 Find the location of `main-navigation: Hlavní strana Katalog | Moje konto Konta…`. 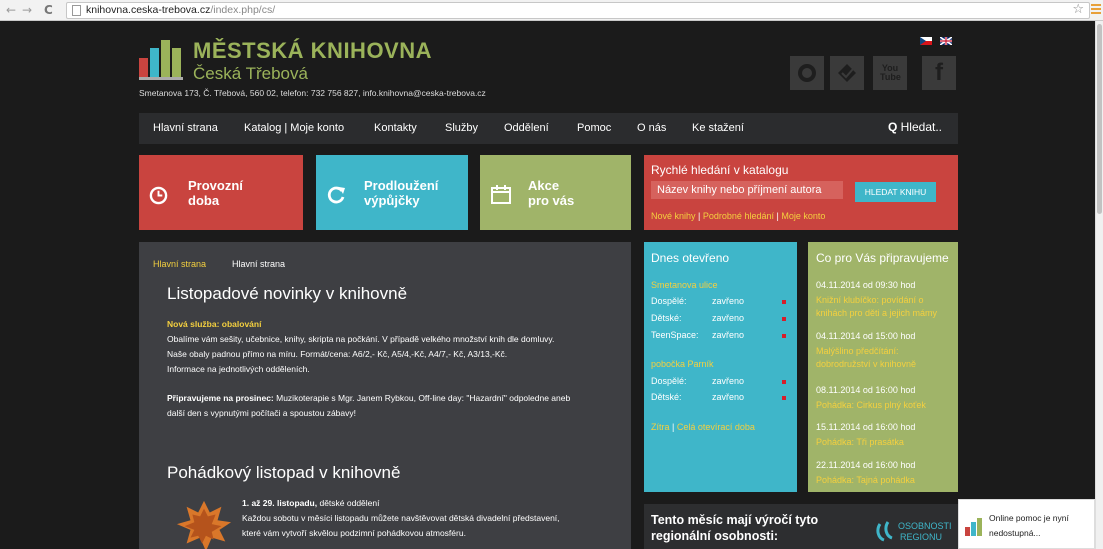

main-navigation: Hlavní strana Katalog | Moje konto Konta… is located at coordinates (548, 128).